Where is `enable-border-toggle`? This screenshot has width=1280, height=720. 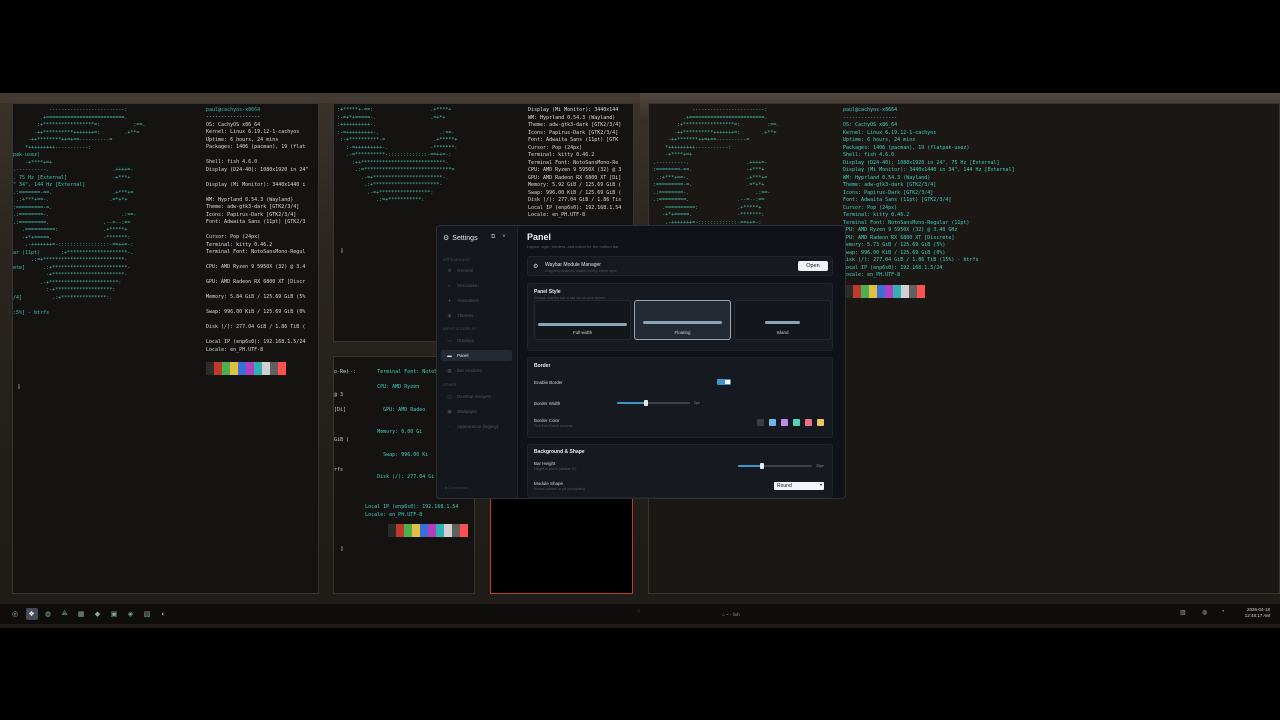 enable-border-toggle is located at coordinates (724, 382).